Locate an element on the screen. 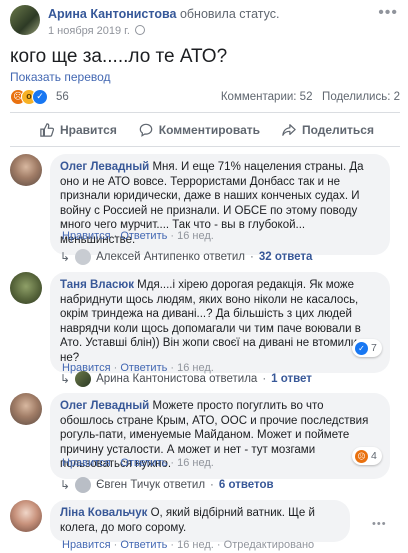  share-button: Поделиться is located at coordinates (328, 130).